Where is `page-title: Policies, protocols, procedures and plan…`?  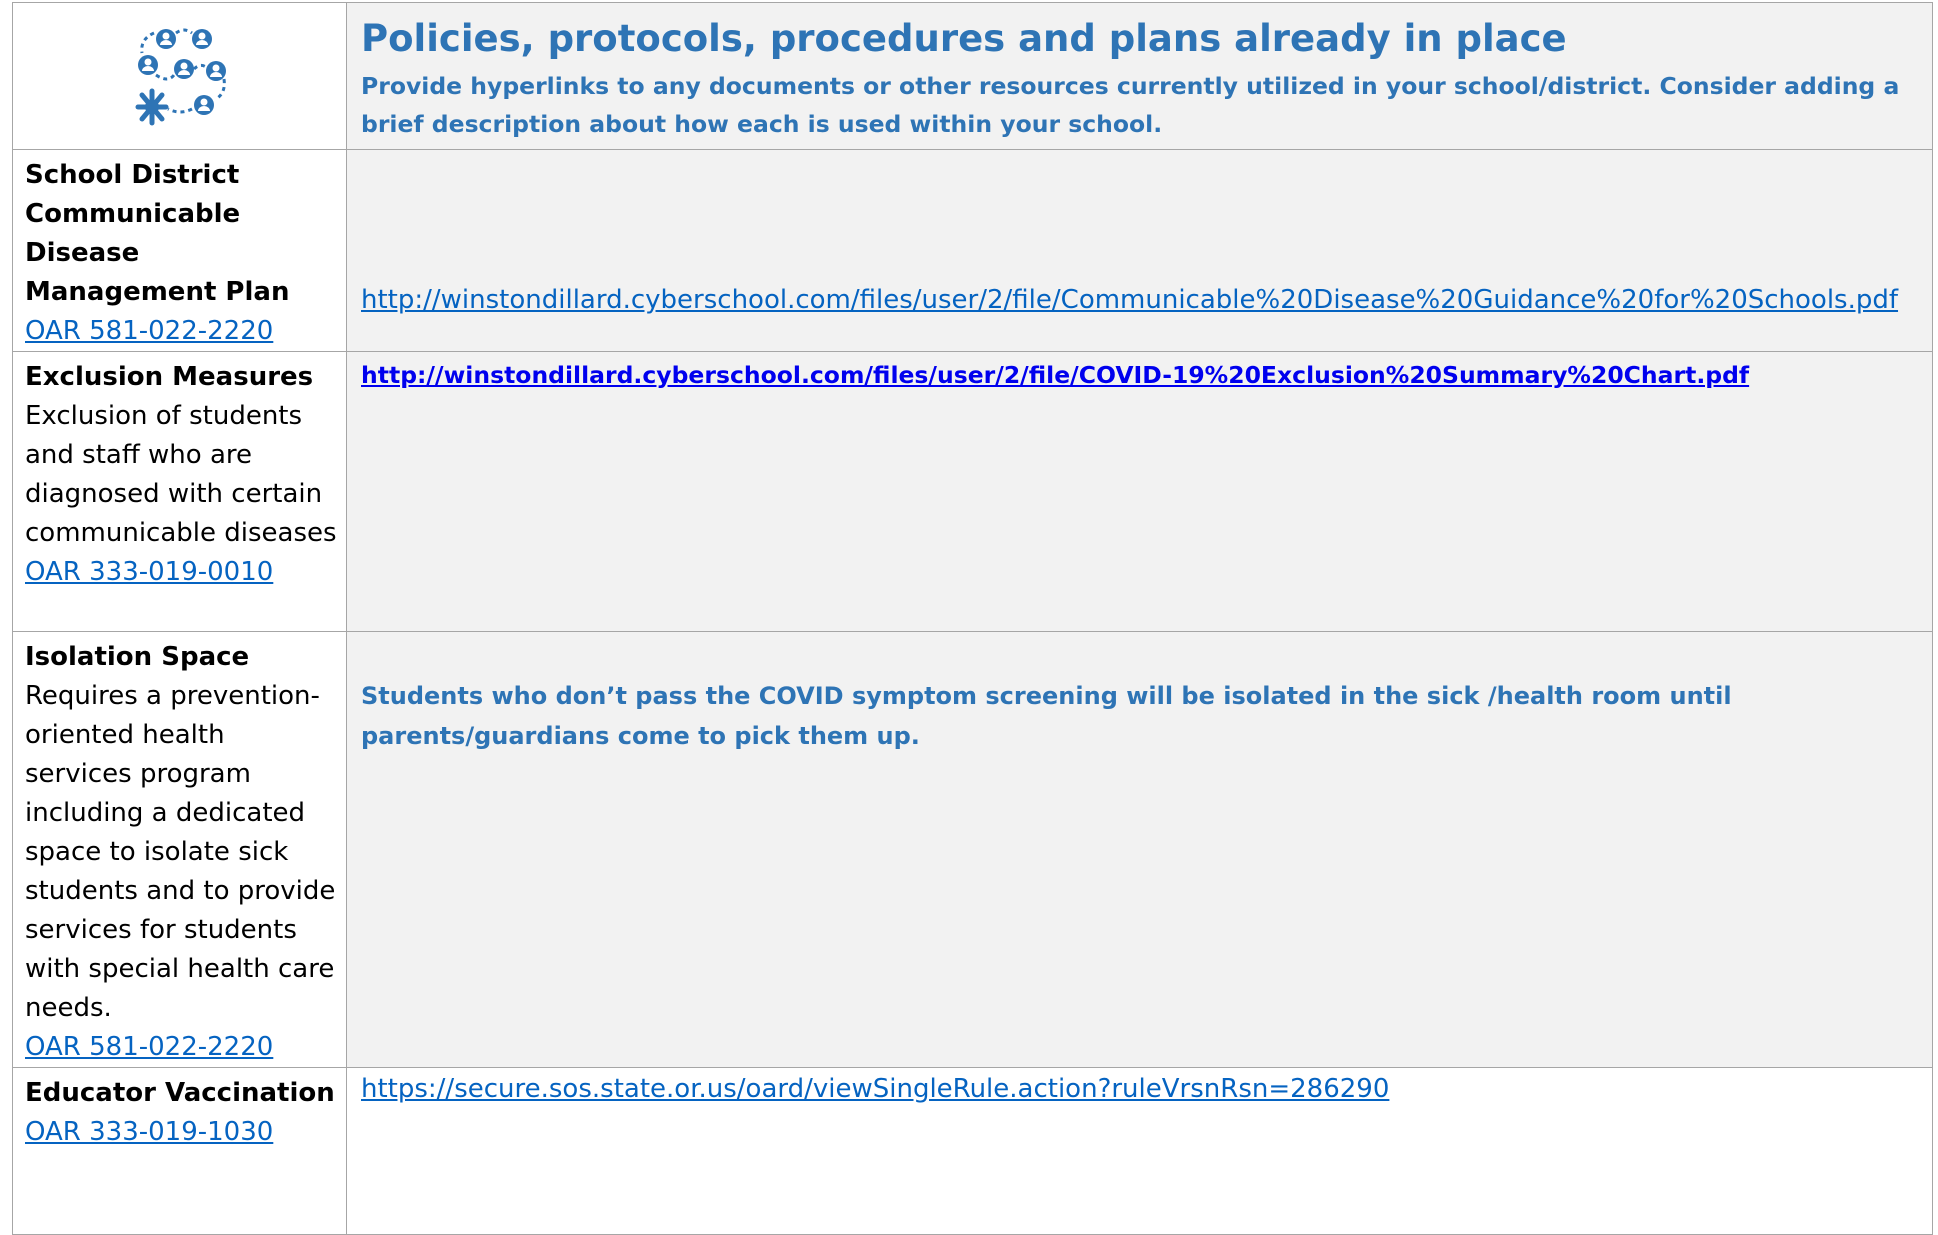 page-title: Policies, protocols, procedures and plan… is located at coordinates (964, 38).